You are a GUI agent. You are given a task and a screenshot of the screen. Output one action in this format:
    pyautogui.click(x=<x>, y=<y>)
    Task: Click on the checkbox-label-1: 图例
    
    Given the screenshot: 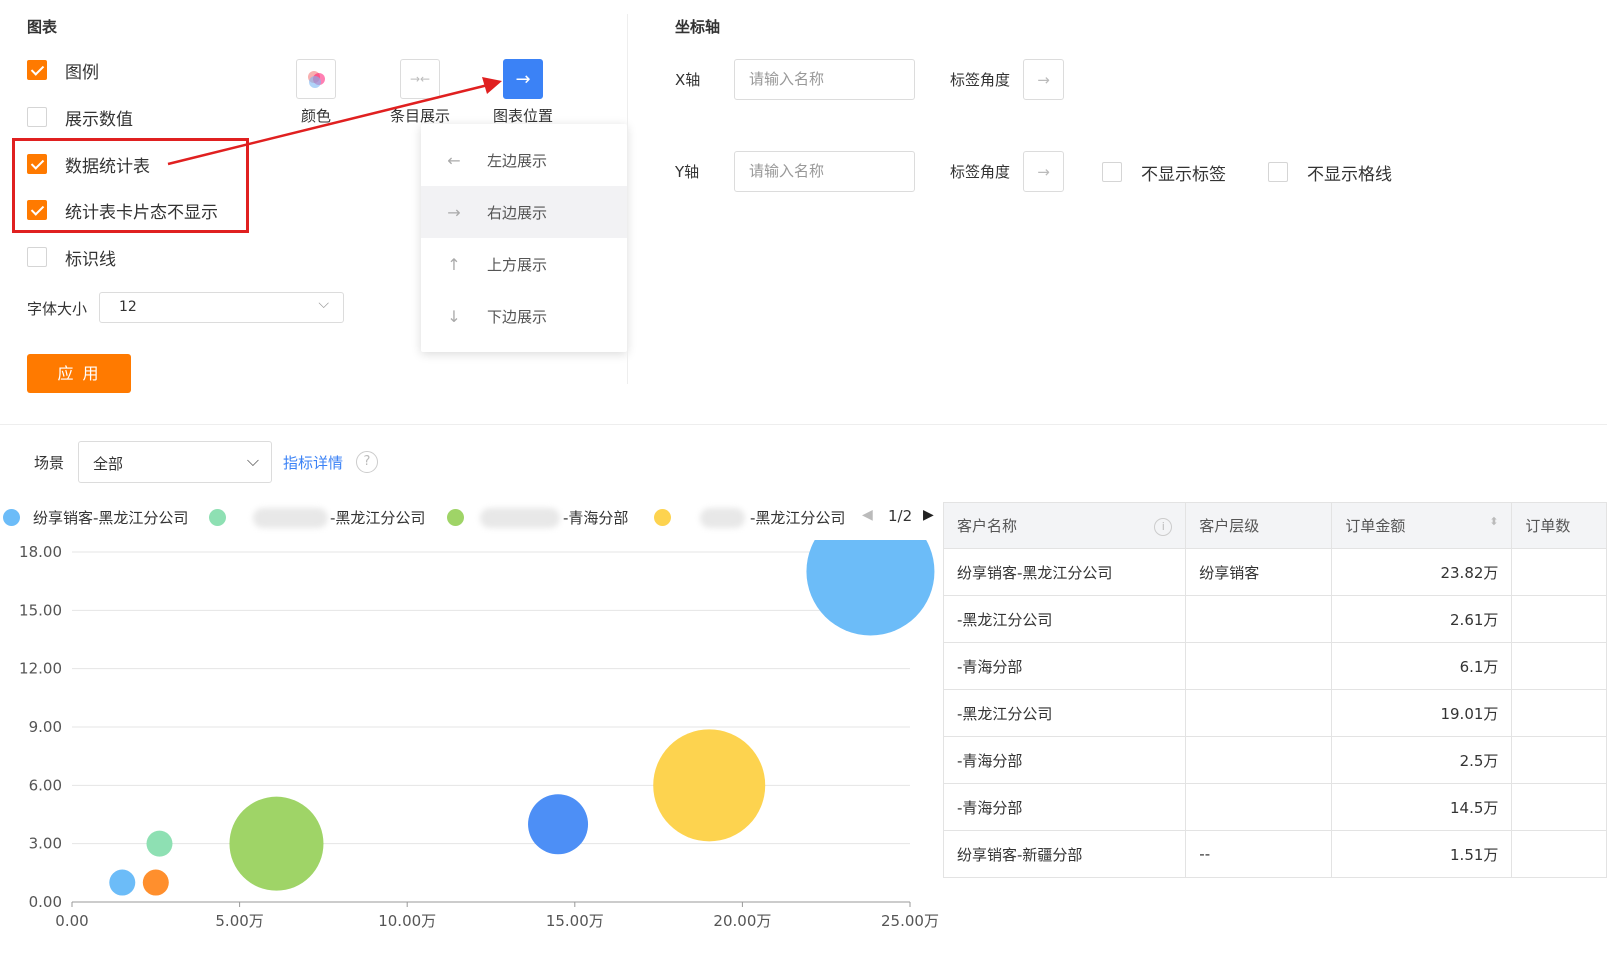 What is the action you would take?
    pyautogui.click(x=82, y=73)
    